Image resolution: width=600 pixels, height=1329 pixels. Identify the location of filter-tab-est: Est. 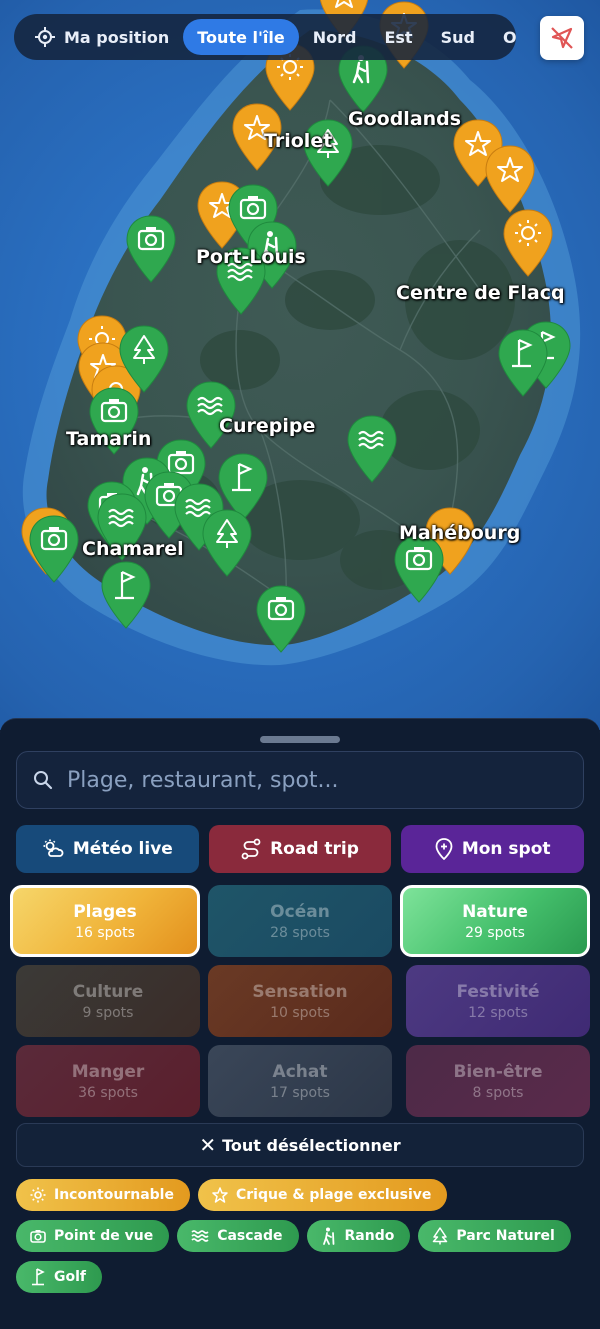
(398, 37).